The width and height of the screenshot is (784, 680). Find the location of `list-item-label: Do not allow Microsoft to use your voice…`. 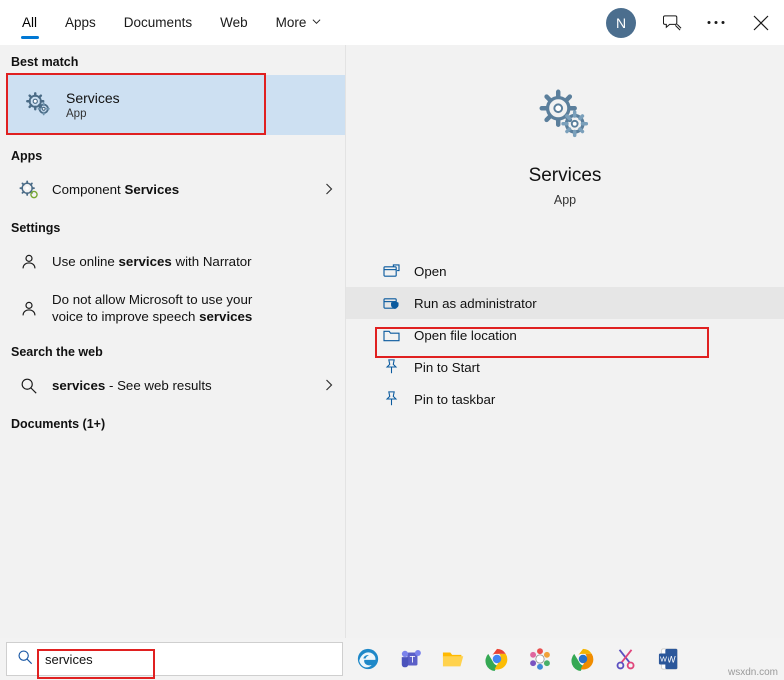

list-item-label: Do not allow Microsoft to use your voice… is located at coordinates (152, 308).